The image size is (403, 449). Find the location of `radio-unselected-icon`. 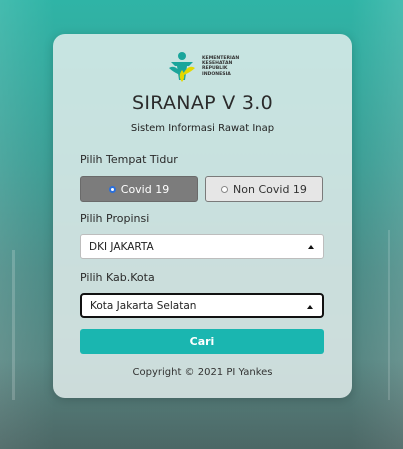

radio-unselected-icon is located at coordinates (225, 189).